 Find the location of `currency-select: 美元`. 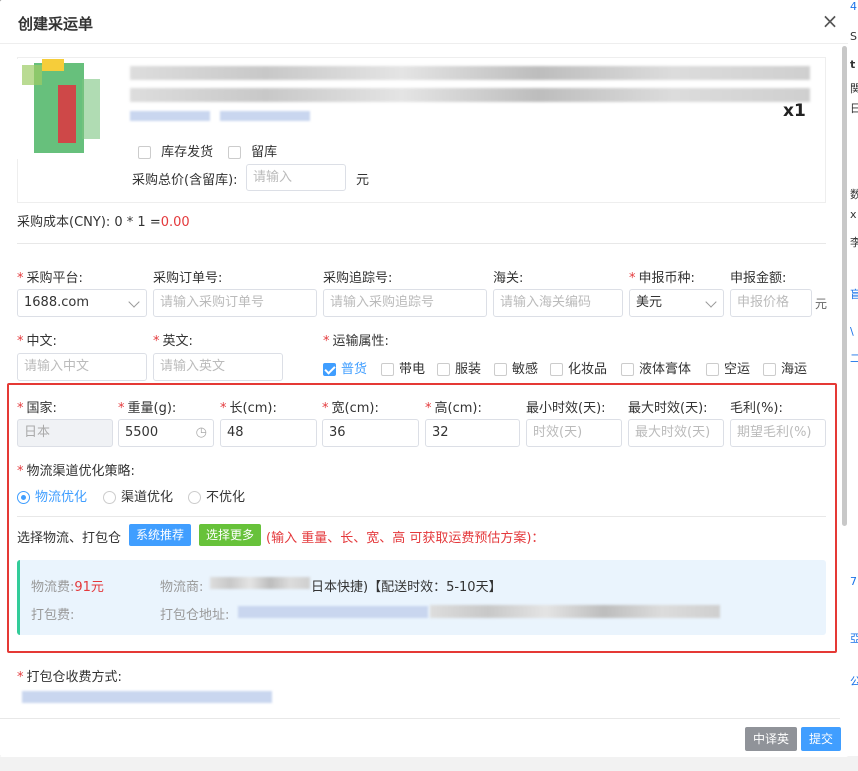

currency-select: 美元 is located at coordinates (676, 303).